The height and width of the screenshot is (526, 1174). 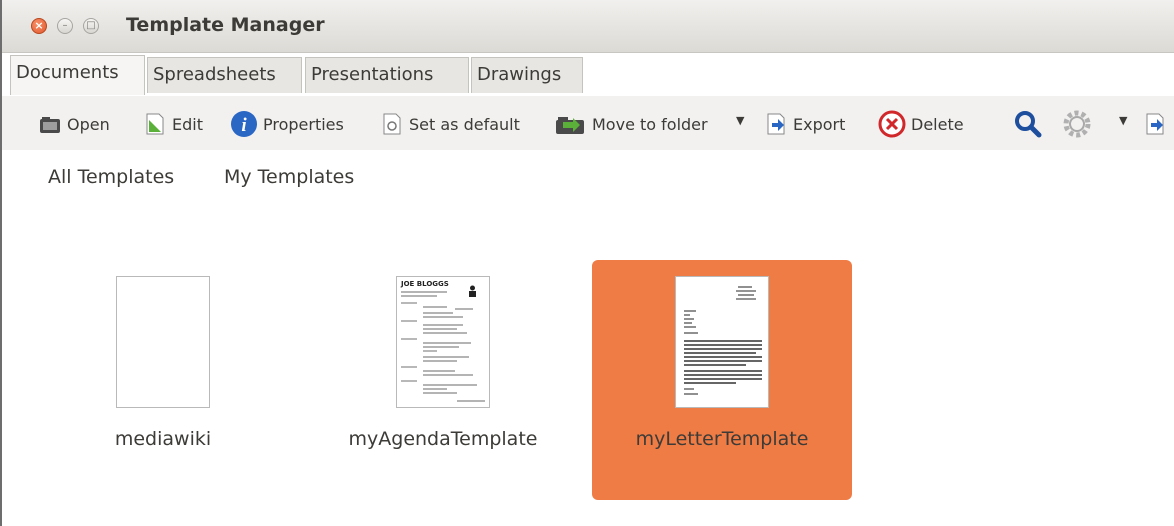 I want to click on set-default-label: Set as default, so click(x=464, y=124).